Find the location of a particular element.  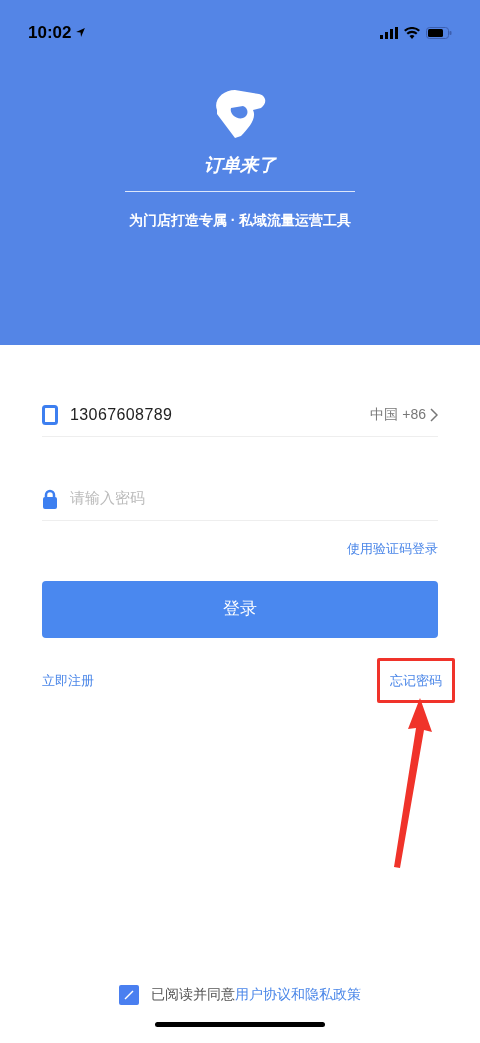

app-name: 订单来了 is located at coordinates (240, 165).